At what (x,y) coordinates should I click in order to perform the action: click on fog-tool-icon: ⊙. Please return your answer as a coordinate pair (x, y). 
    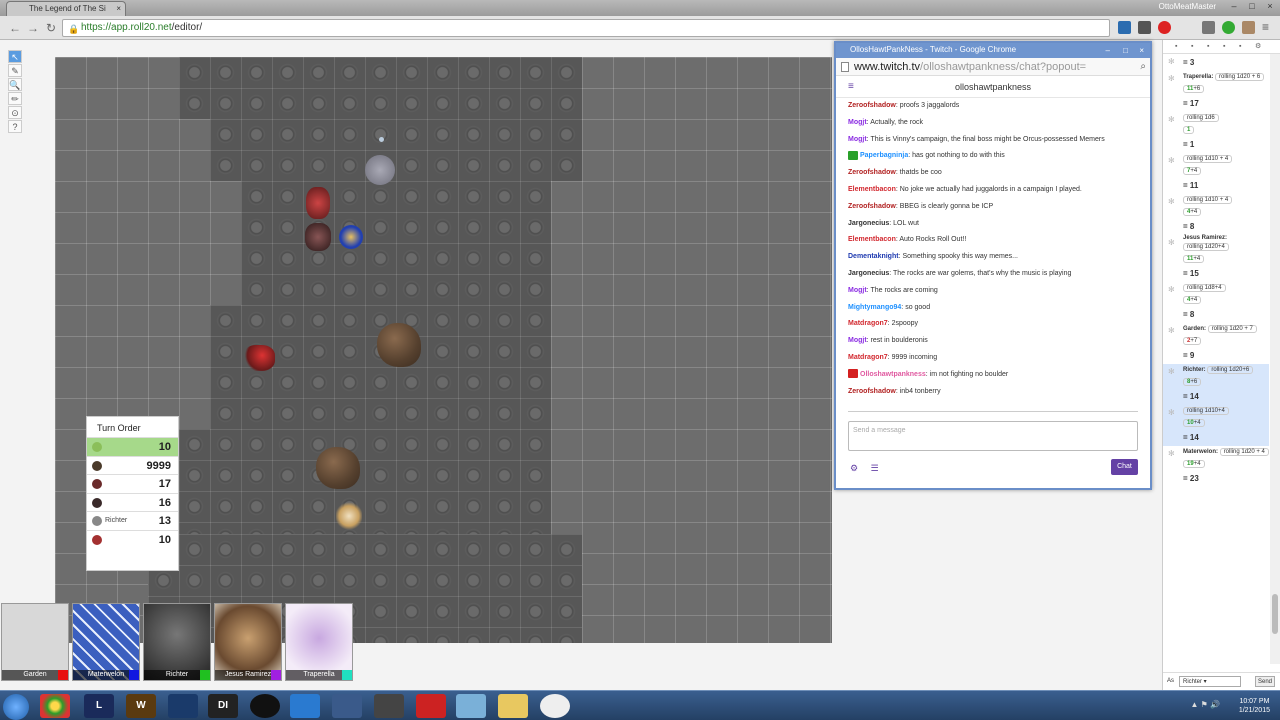
    Looking at the image, I should click on (15, 112).